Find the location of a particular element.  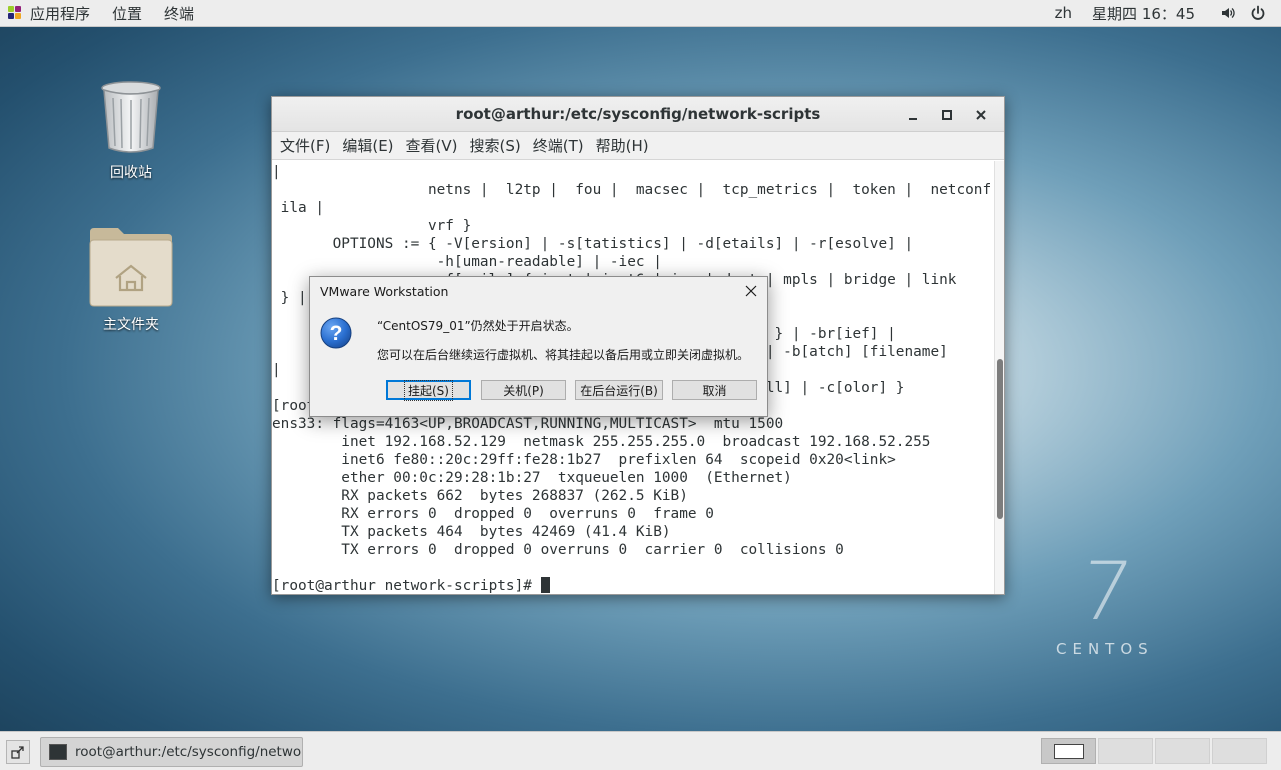

scrollbar-thumb is located at coordinates (1000, 439).